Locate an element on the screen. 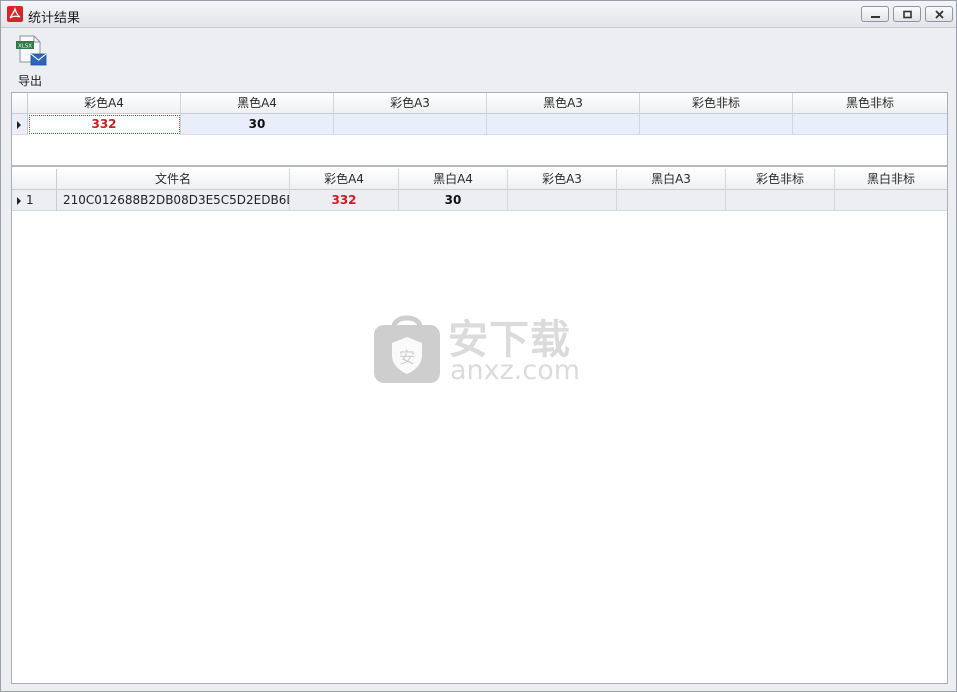  detail-header-row: 文件名 彩色A4 黑白A4 彩色A3 黑白A3 彩色非标 黑白非标 is located at coordinates (479, 179).